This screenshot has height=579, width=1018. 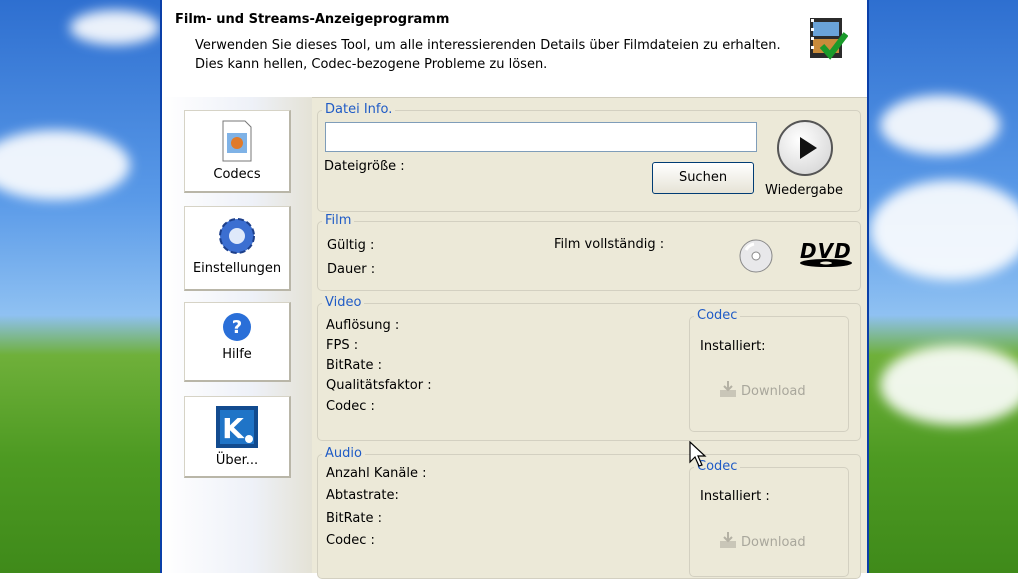 I want to click on group-title: Video, so click(x=343, y=302).